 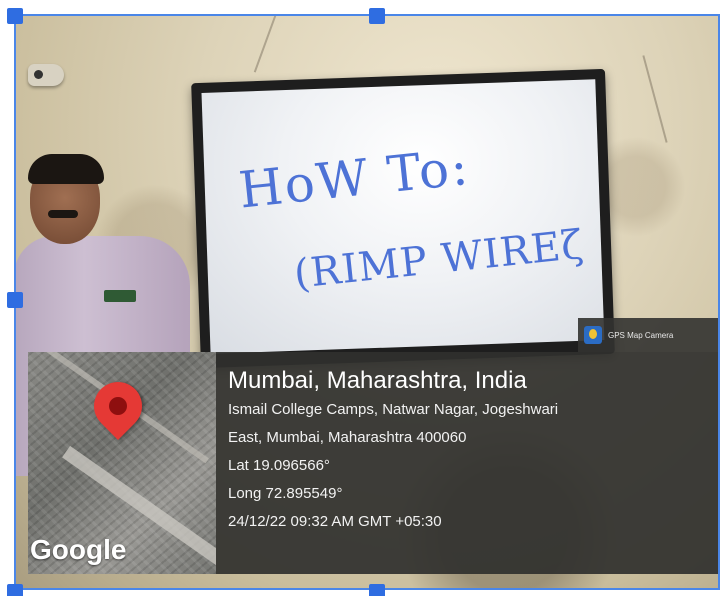 I want to click on handwriting-line-2: (RIMP WIREζ, so click(x=439, y=259).